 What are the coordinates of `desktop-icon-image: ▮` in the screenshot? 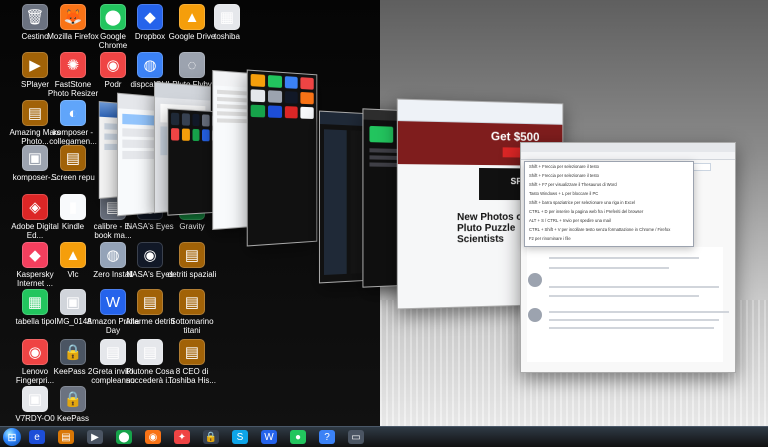 It's located at (73, 207).